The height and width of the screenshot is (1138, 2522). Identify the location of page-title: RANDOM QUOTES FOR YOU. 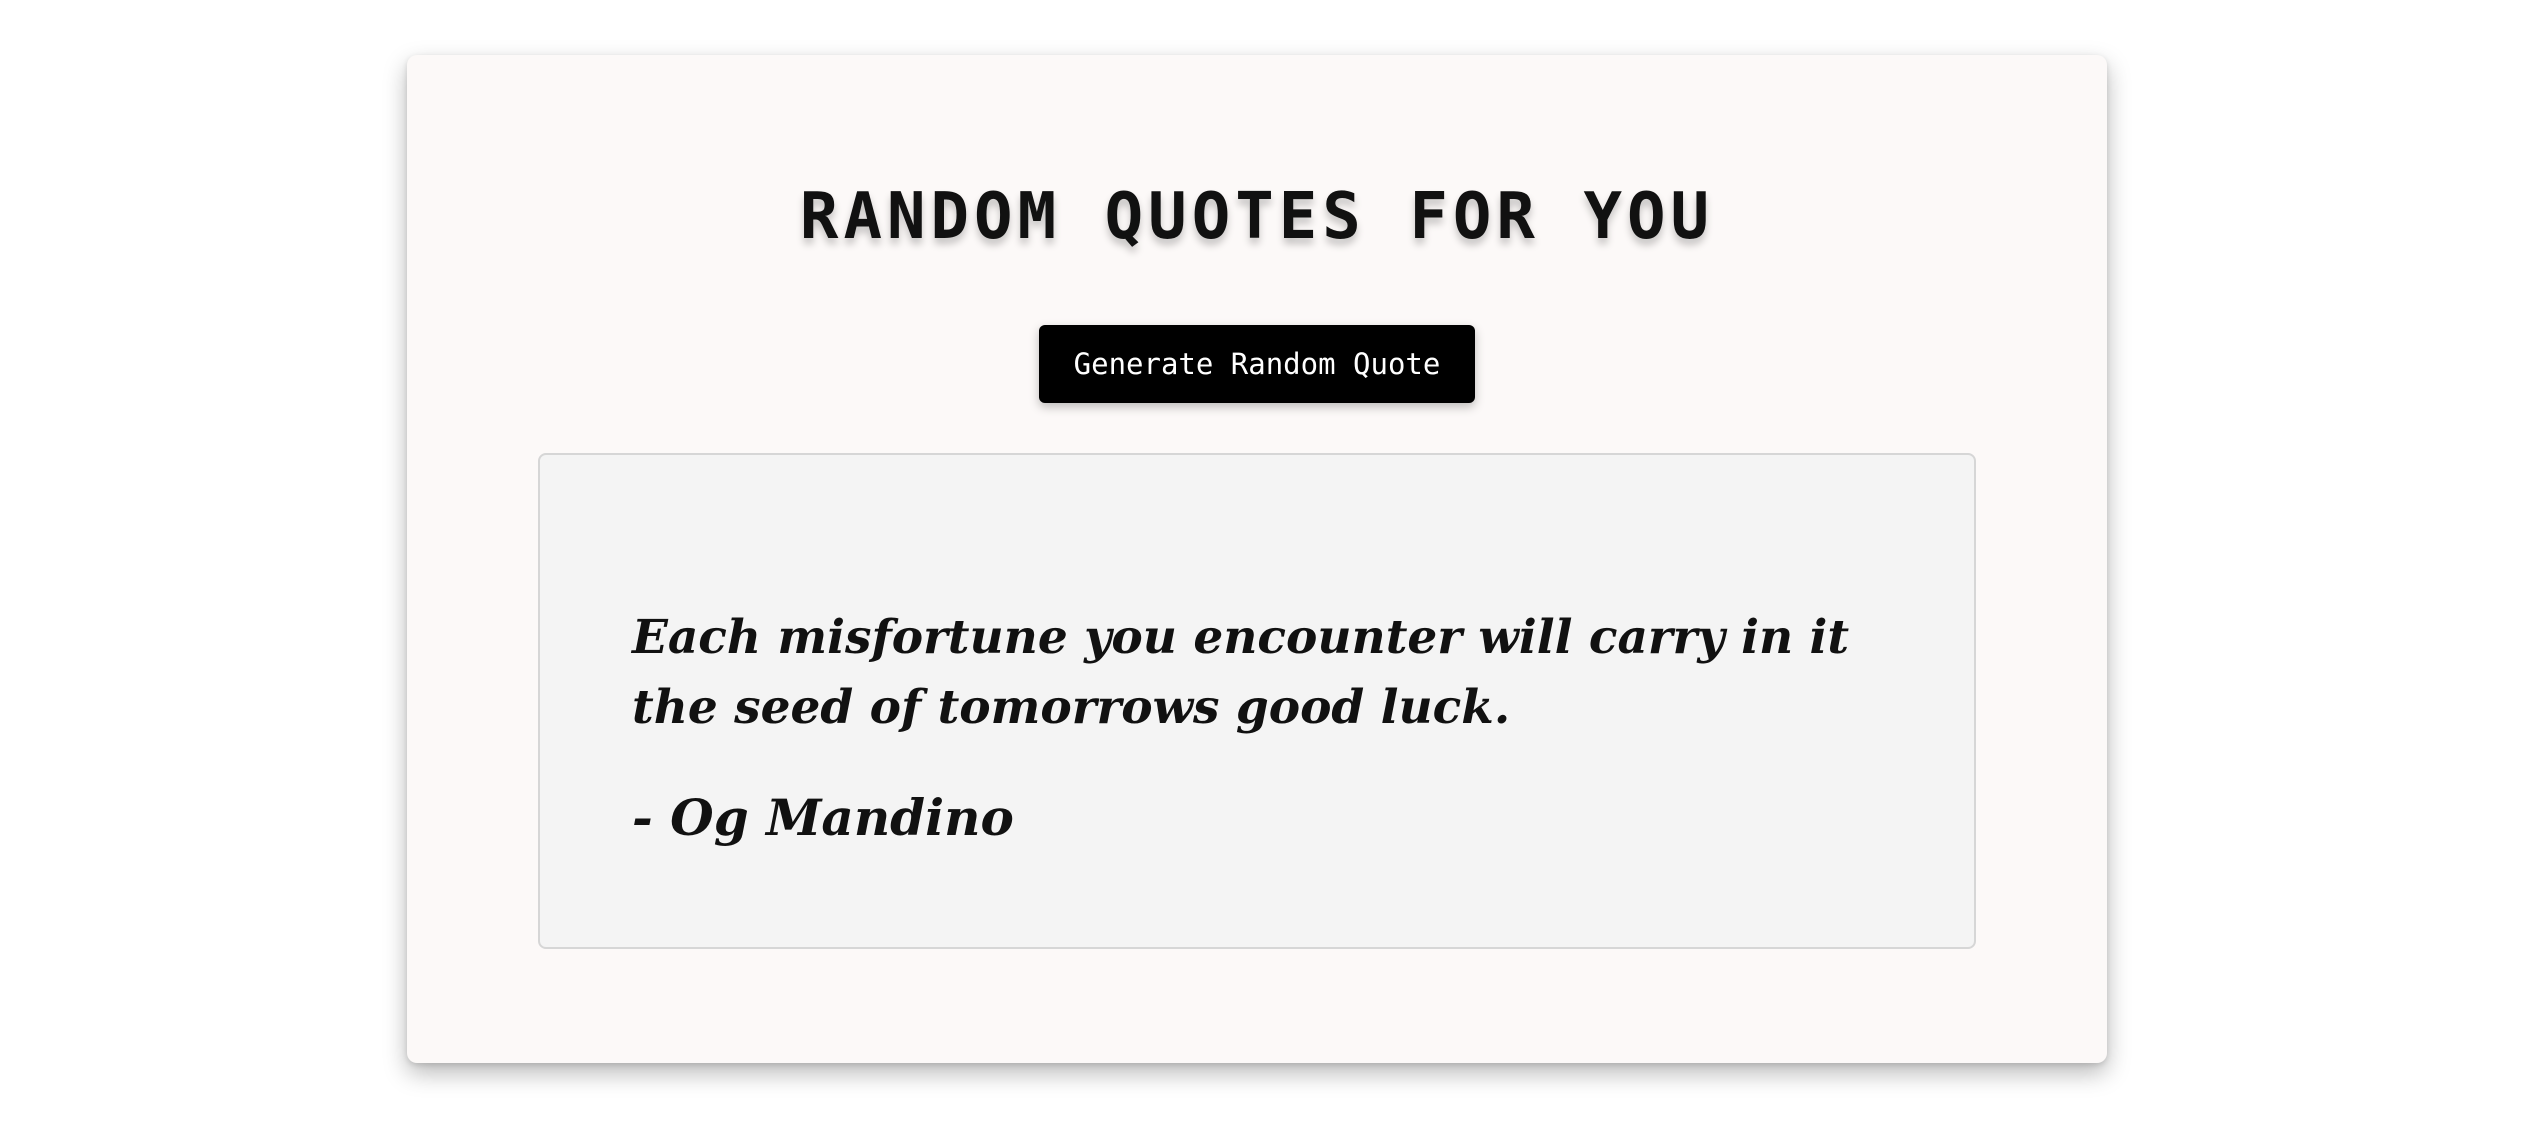
(1257, 217).